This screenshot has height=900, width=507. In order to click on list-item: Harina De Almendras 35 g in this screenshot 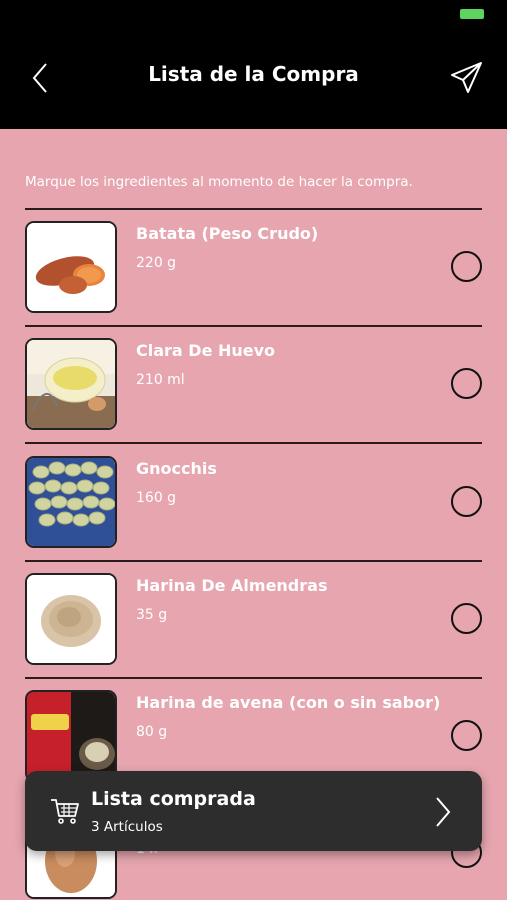, I will do `click(253, 619)`.